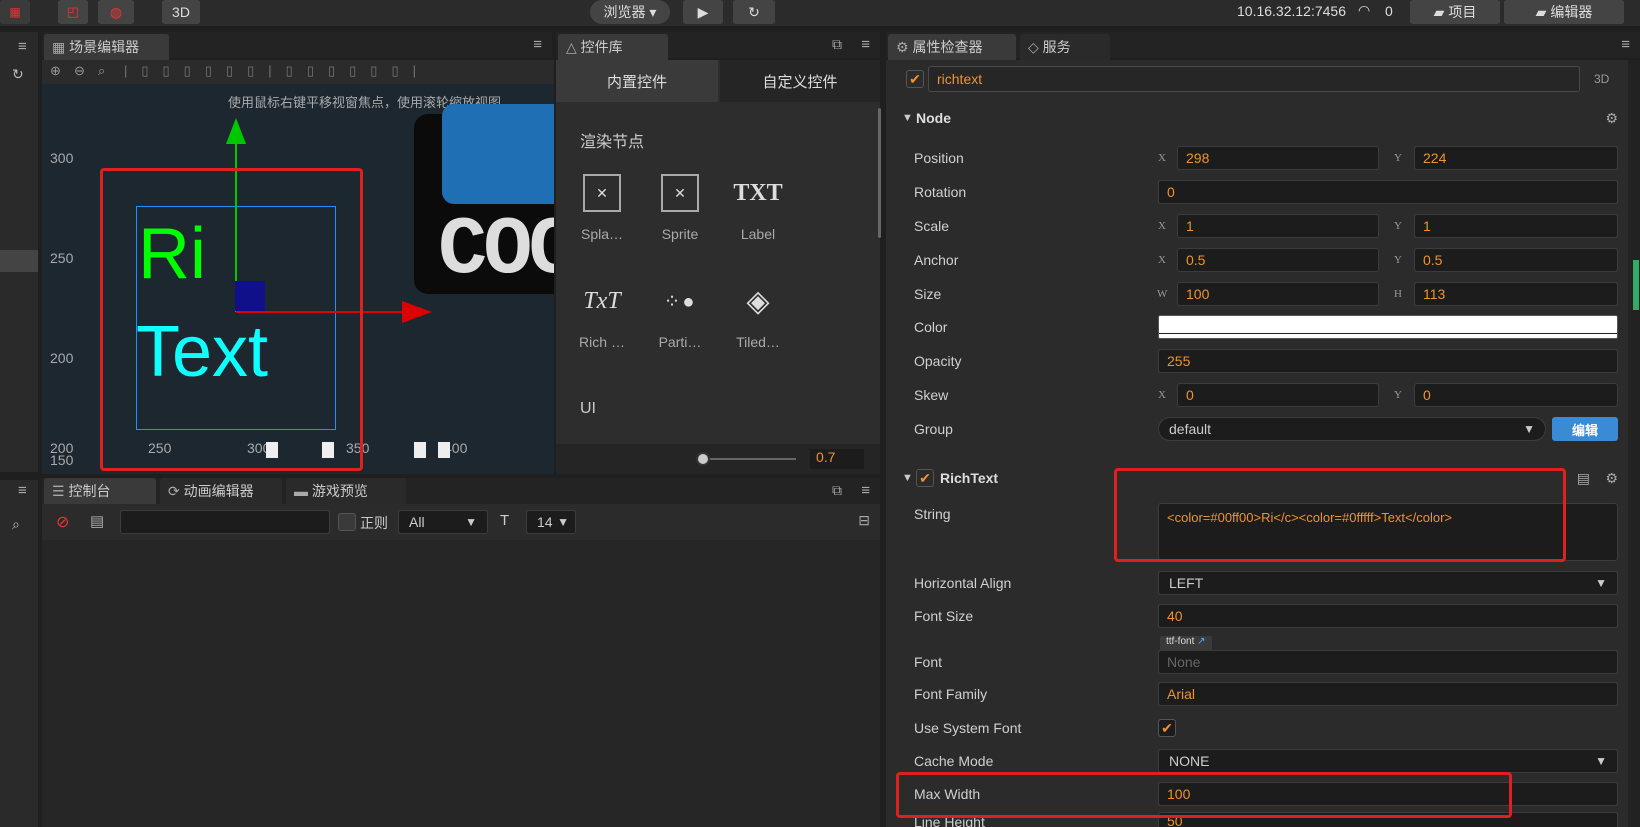 This screenshot has height=827, width=1640. What do you see at coordinates (931, 327) in the screenshot?
I see `color-label: Color` at bounding box center [931, 327].